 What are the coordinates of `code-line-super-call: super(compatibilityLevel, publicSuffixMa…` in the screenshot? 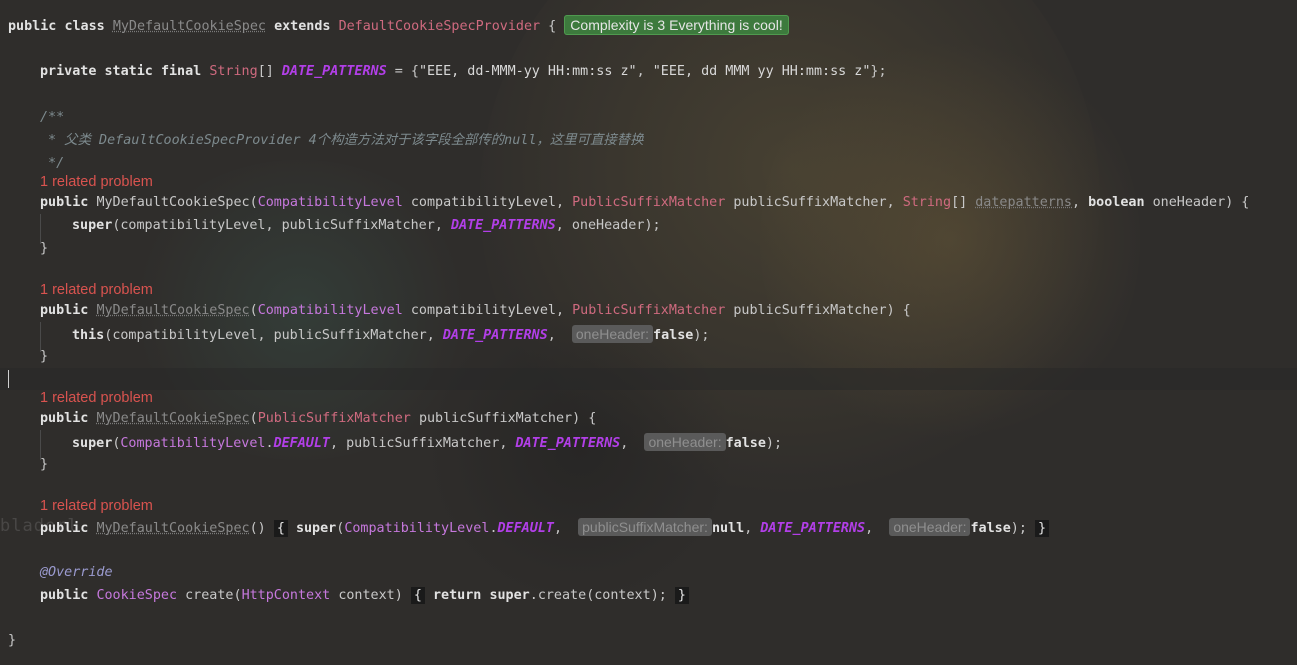 It's located at (366, 226).